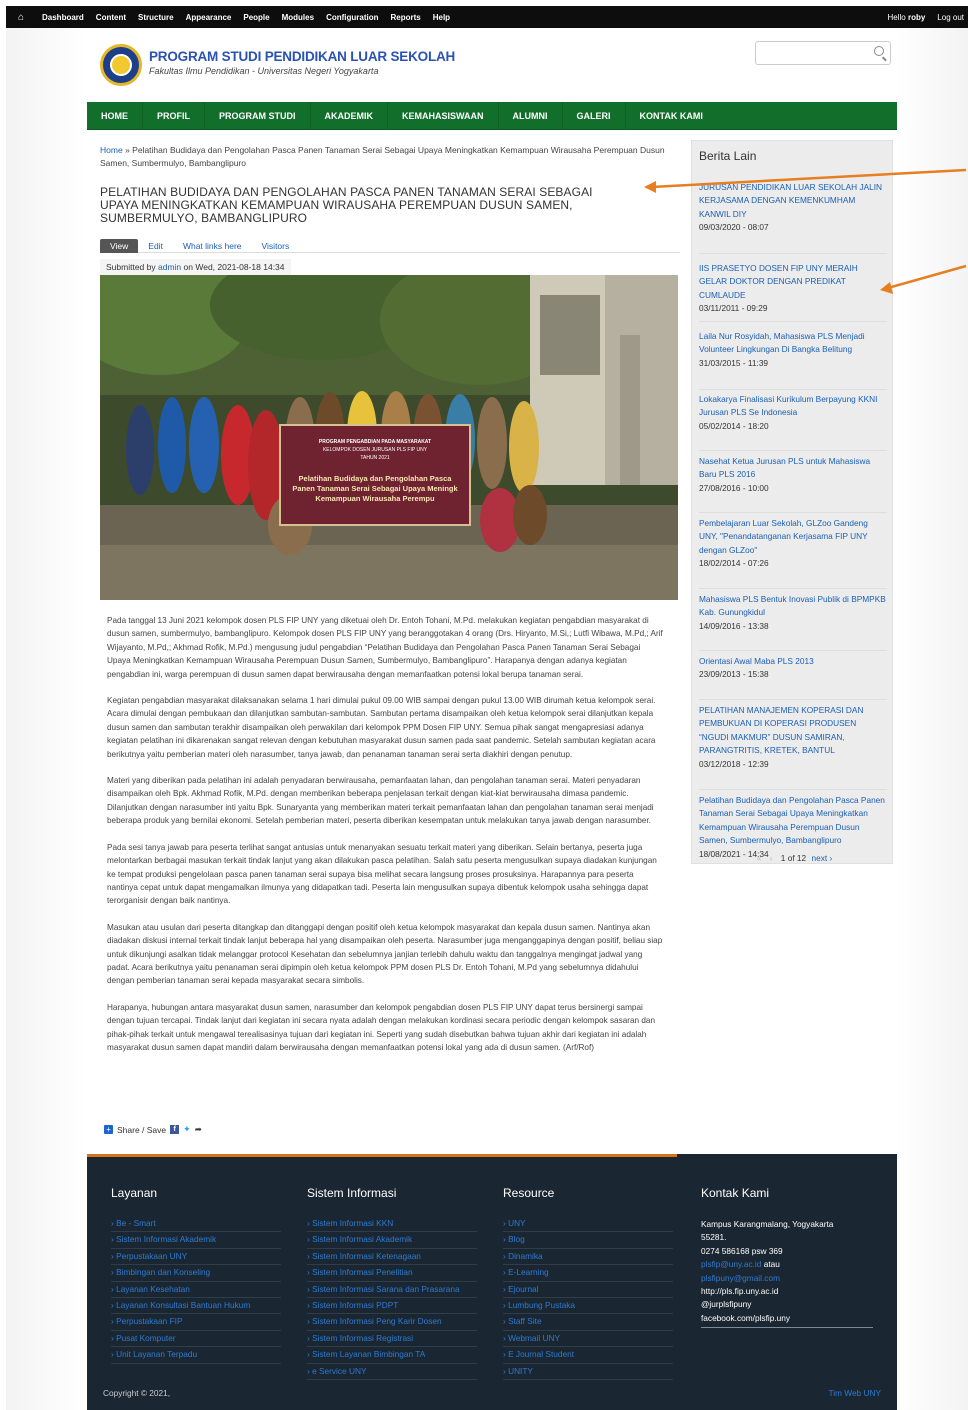 This screenshot has height=1410, width=968. What do you see at coordinates (443, 115) in the screenshot?
I see `nav-kemahasiswaan: KEMAHASISWAAN` at bounding box center [443, 115].